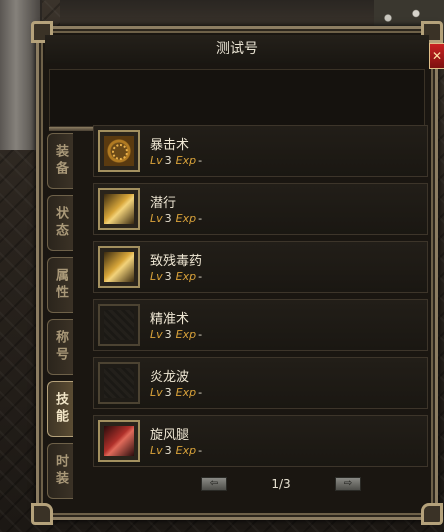 This screenshot has height=532, width=444. Describe the element at coordinates (260, 383) in the screenshot. I see `skill-row: 炎龙波 Lv 3 Exp -` at that location.